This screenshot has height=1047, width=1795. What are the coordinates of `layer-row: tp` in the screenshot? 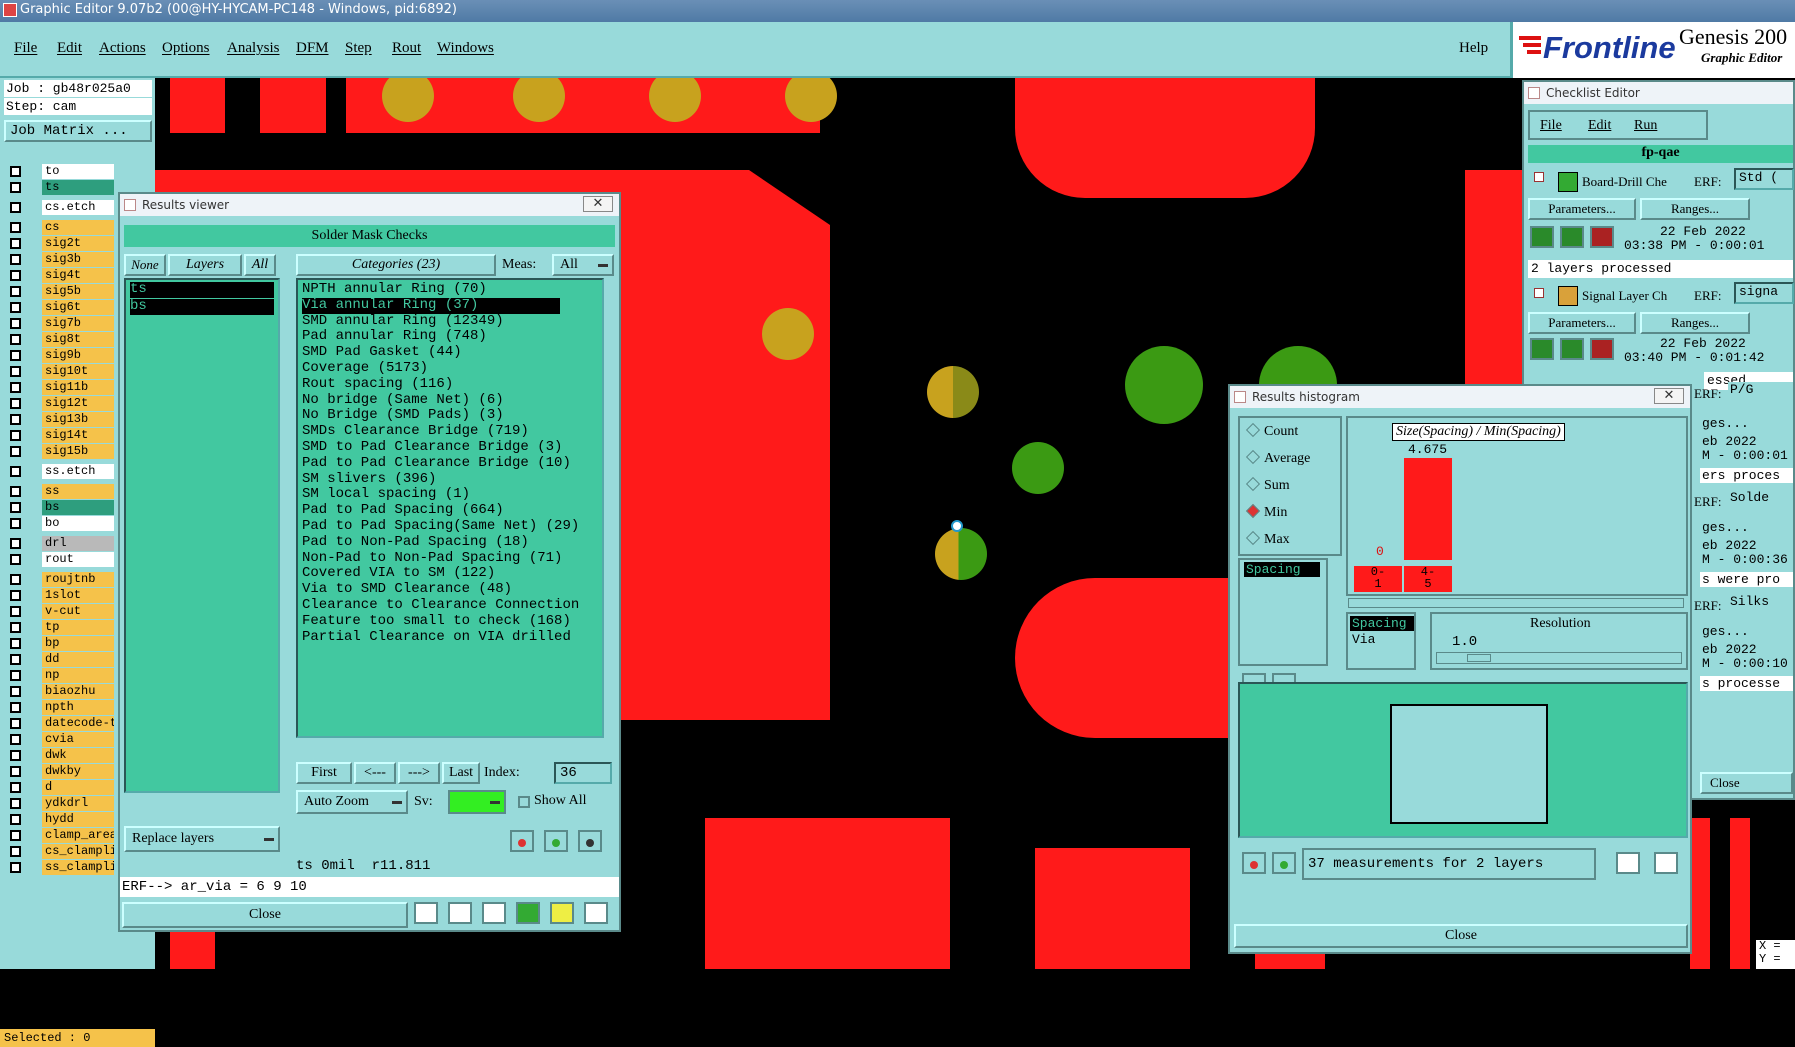 It's located at (60, 627).